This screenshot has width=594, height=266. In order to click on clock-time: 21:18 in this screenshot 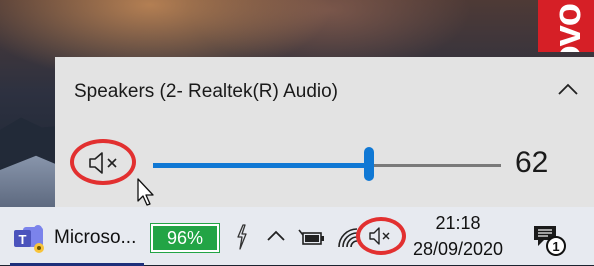, I will do `click(458, 223)`.